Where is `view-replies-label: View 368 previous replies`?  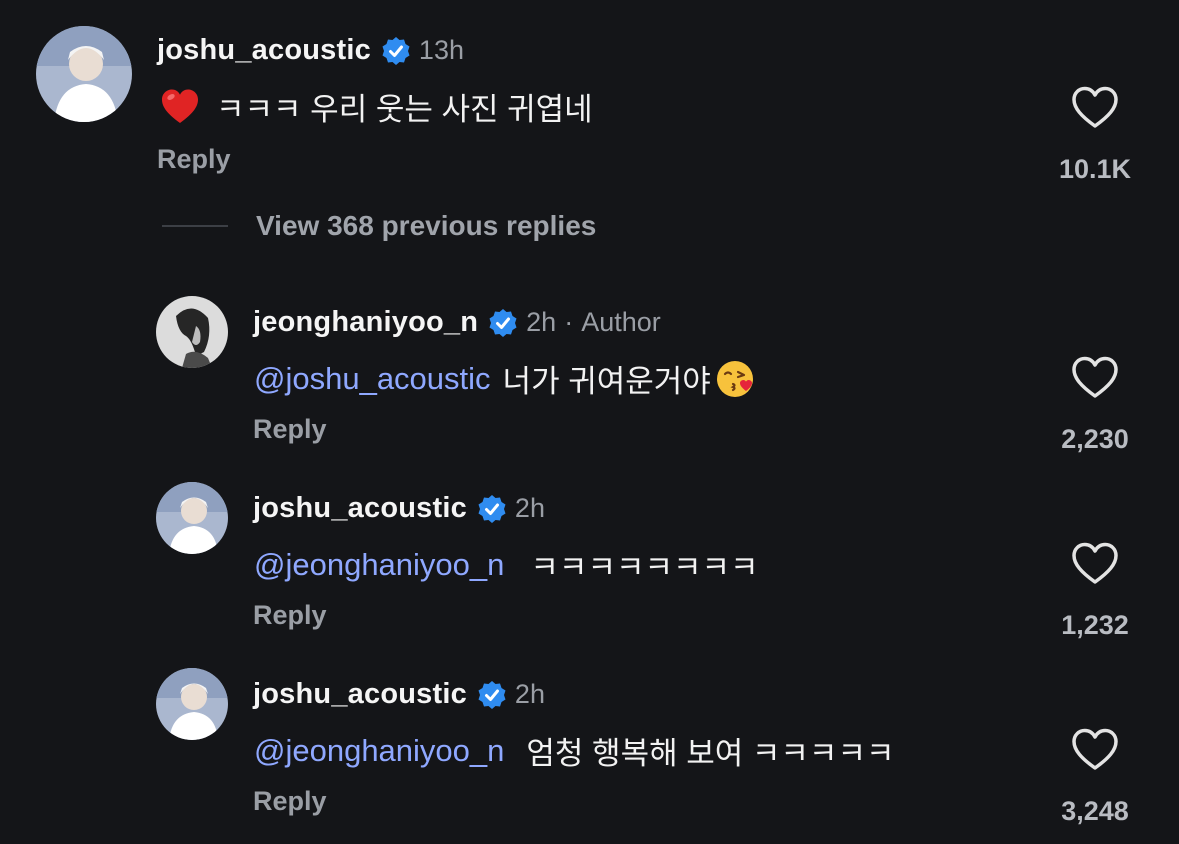
view-replies-label: View 368 previous replies is located at coordinates (426, 225).